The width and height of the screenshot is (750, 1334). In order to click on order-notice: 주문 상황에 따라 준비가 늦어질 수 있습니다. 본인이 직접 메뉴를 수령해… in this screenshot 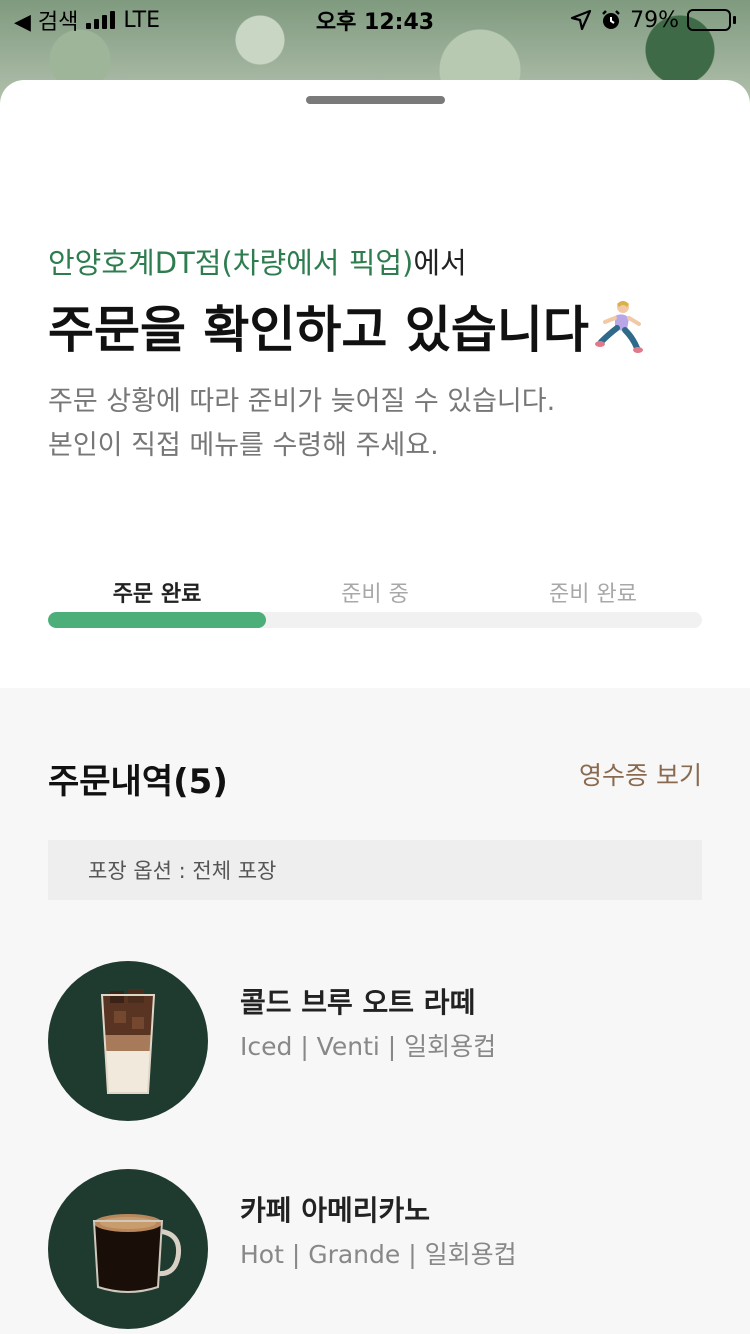, I will do `click(301, 424)`.